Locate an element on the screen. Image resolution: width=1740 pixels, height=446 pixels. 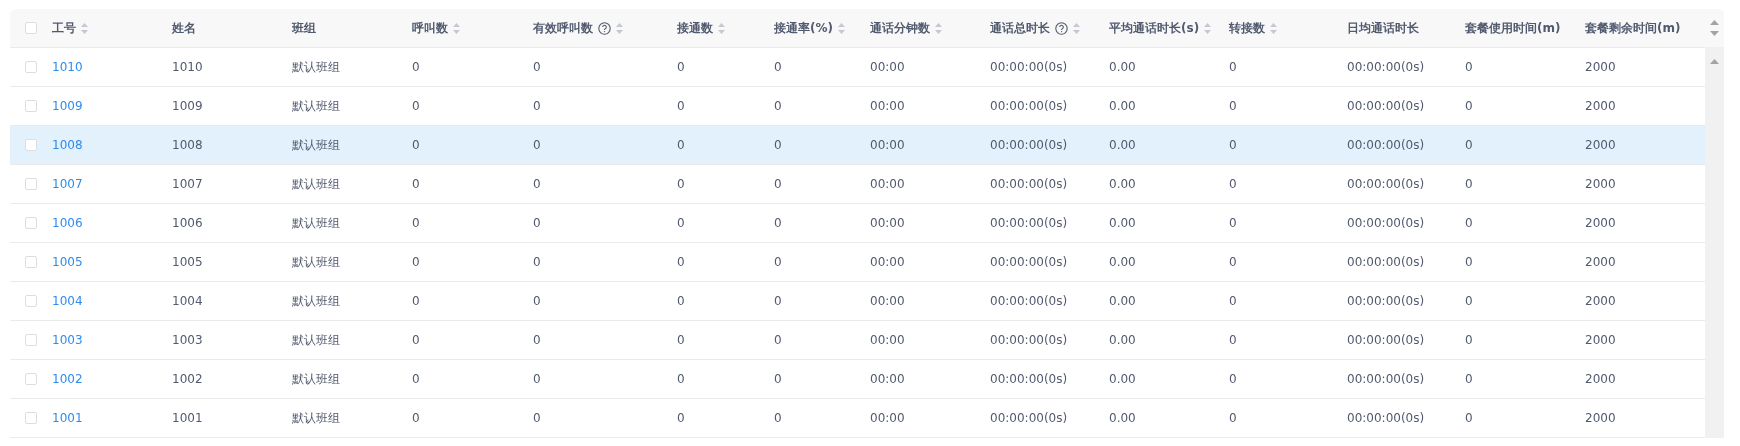
column-header: 通话分钟数 is located at coordinates (906, 28).